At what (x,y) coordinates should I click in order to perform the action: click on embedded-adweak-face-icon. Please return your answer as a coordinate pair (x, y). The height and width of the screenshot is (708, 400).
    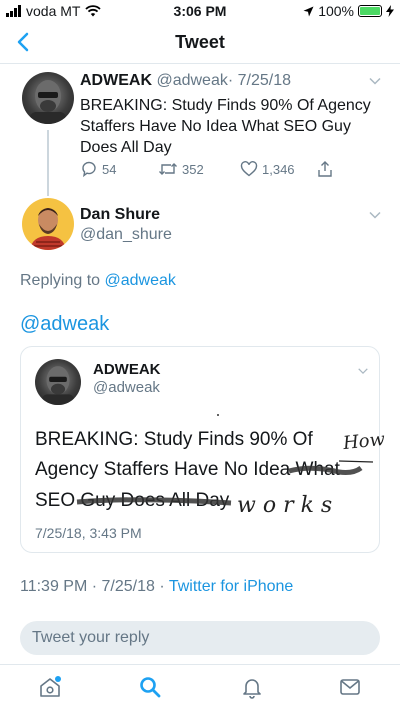
    Looking at the image, I should click on (58, 385).